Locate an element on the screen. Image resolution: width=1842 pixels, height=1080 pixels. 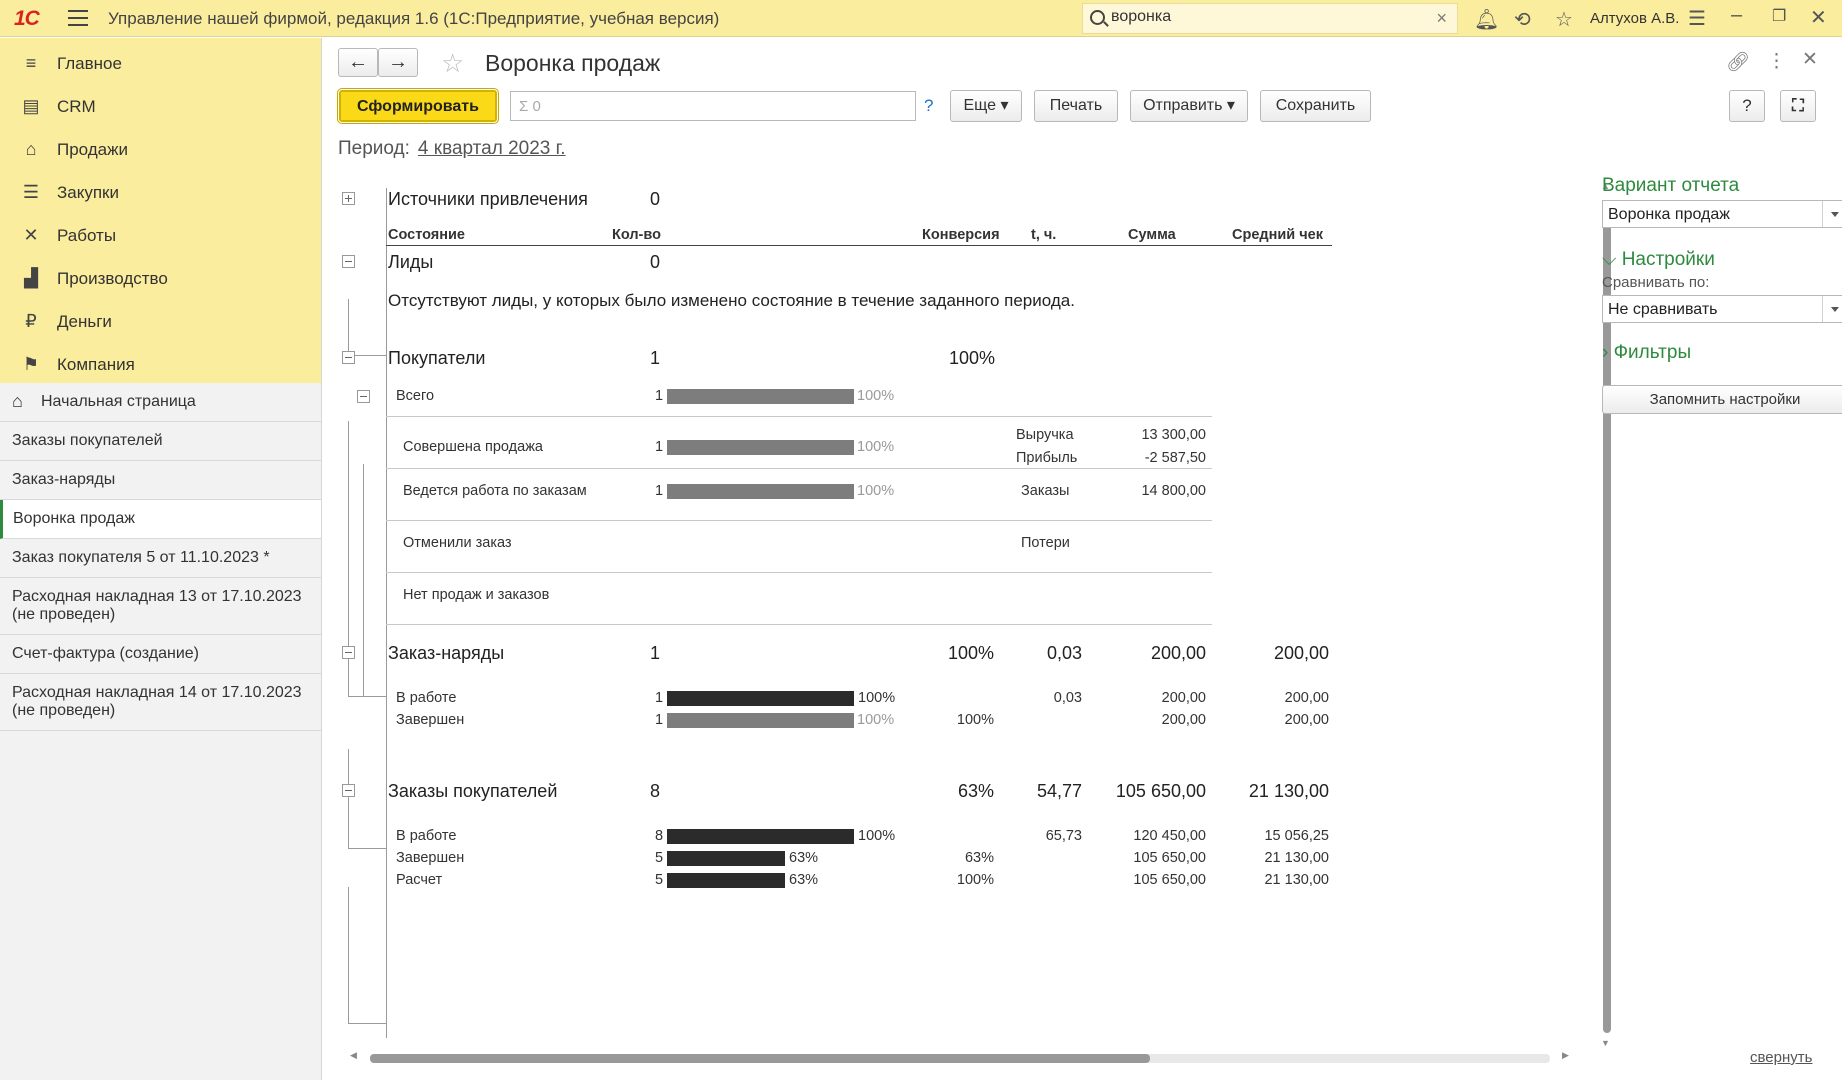
customer-orders-conversion: 63% is located at coordinates (975, 791).